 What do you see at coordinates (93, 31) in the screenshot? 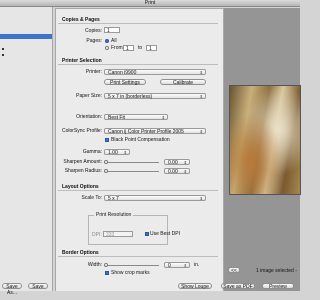
I see `copies-label: Copies:` at bounding box center [93, 31].